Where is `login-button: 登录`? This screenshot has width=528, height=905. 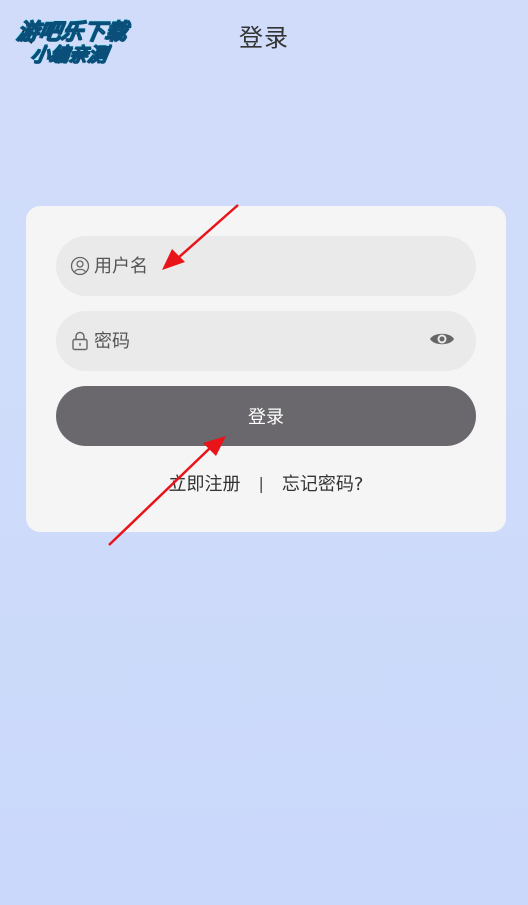
login-button: 登录 is located at coordinates (266, 416).